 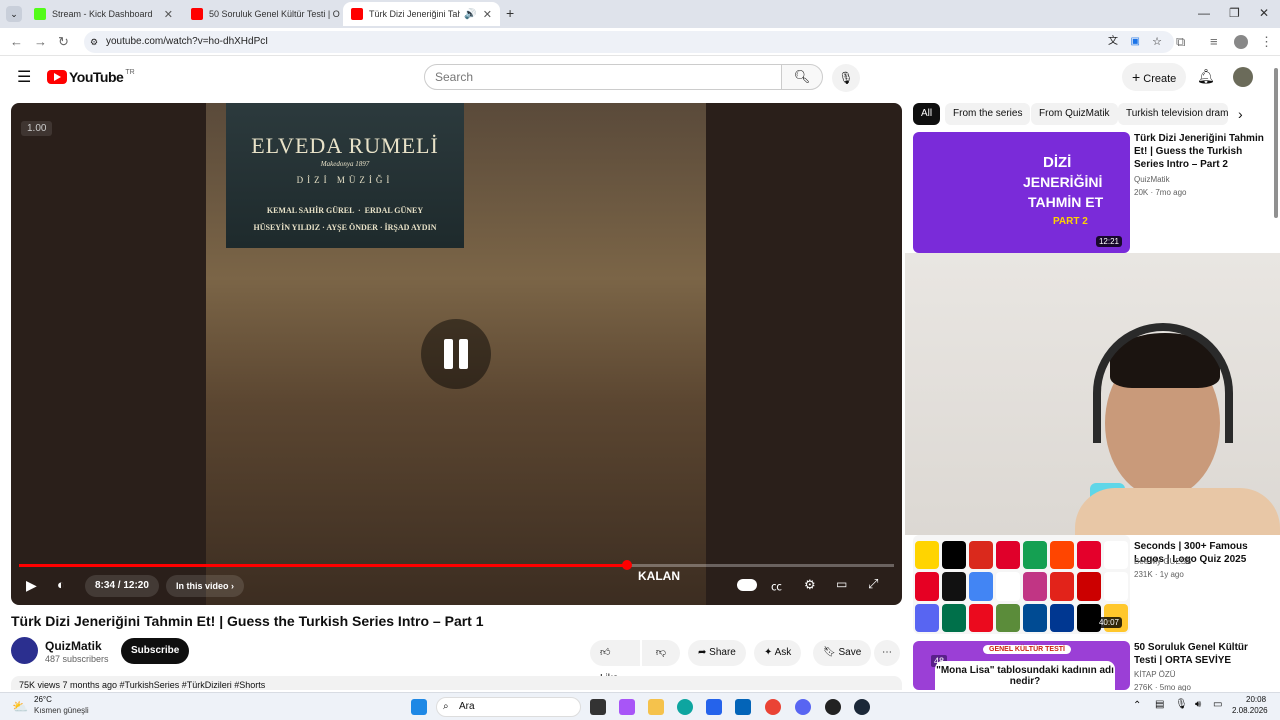 What do you see at coordinates (778, 653) in the screenshot?
I see `ask-button: ✦ Ask` at bounding box center [778, 653].